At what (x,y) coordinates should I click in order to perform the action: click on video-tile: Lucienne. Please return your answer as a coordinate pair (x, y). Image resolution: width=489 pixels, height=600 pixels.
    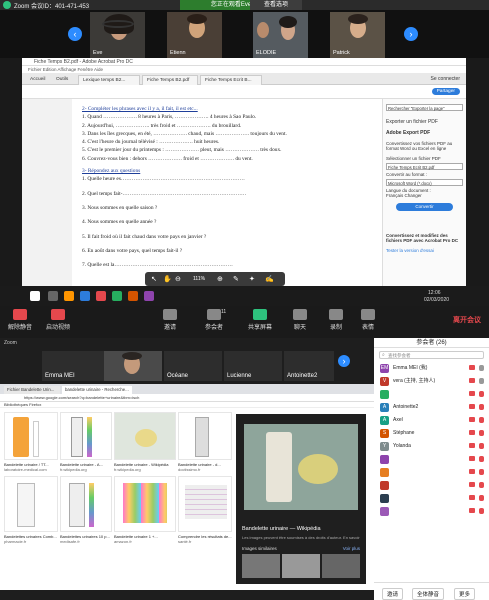
    Looking at the image, I should click on (253, 366).